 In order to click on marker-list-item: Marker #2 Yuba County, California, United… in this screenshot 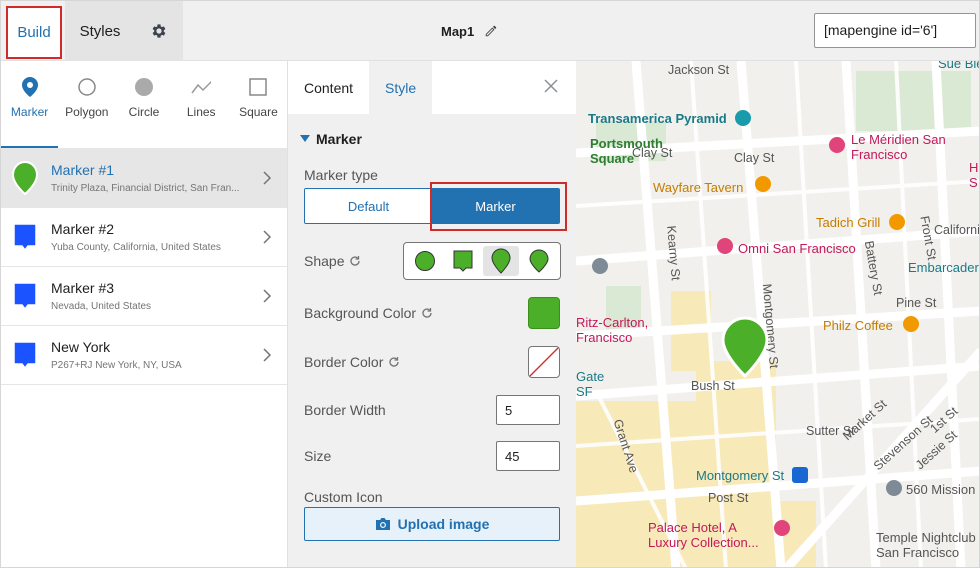, I will do `click(144, 237)`.